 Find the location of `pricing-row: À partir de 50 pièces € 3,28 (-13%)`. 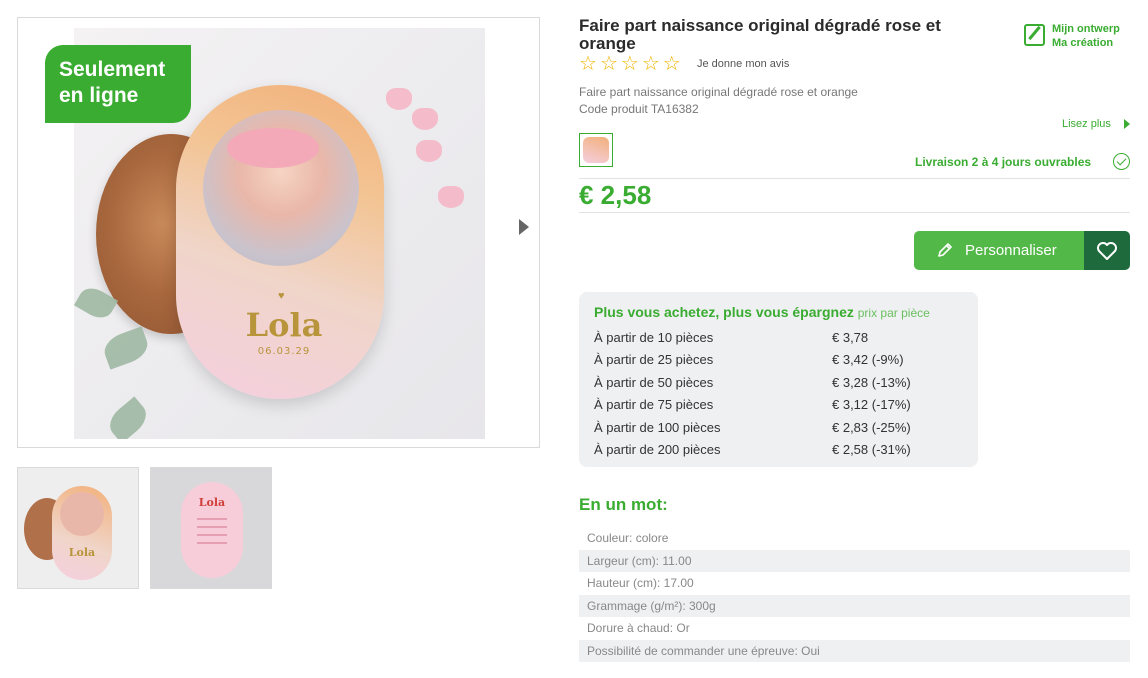

pricing-row: À partir de 50 pièces € 3,28 (-13%) is located at coordinates (779, 386).